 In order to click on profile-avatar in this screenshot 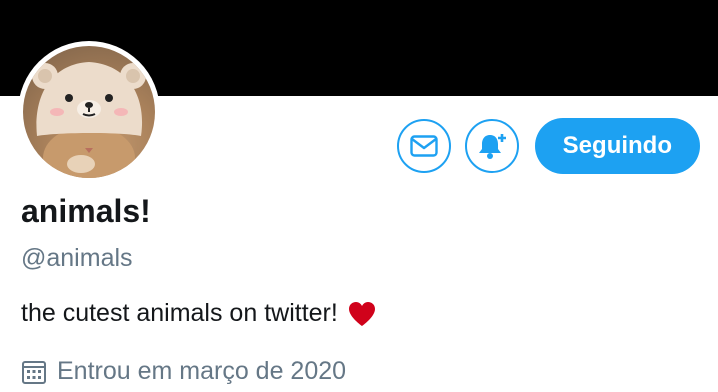, I will do `click(89, 112)`.